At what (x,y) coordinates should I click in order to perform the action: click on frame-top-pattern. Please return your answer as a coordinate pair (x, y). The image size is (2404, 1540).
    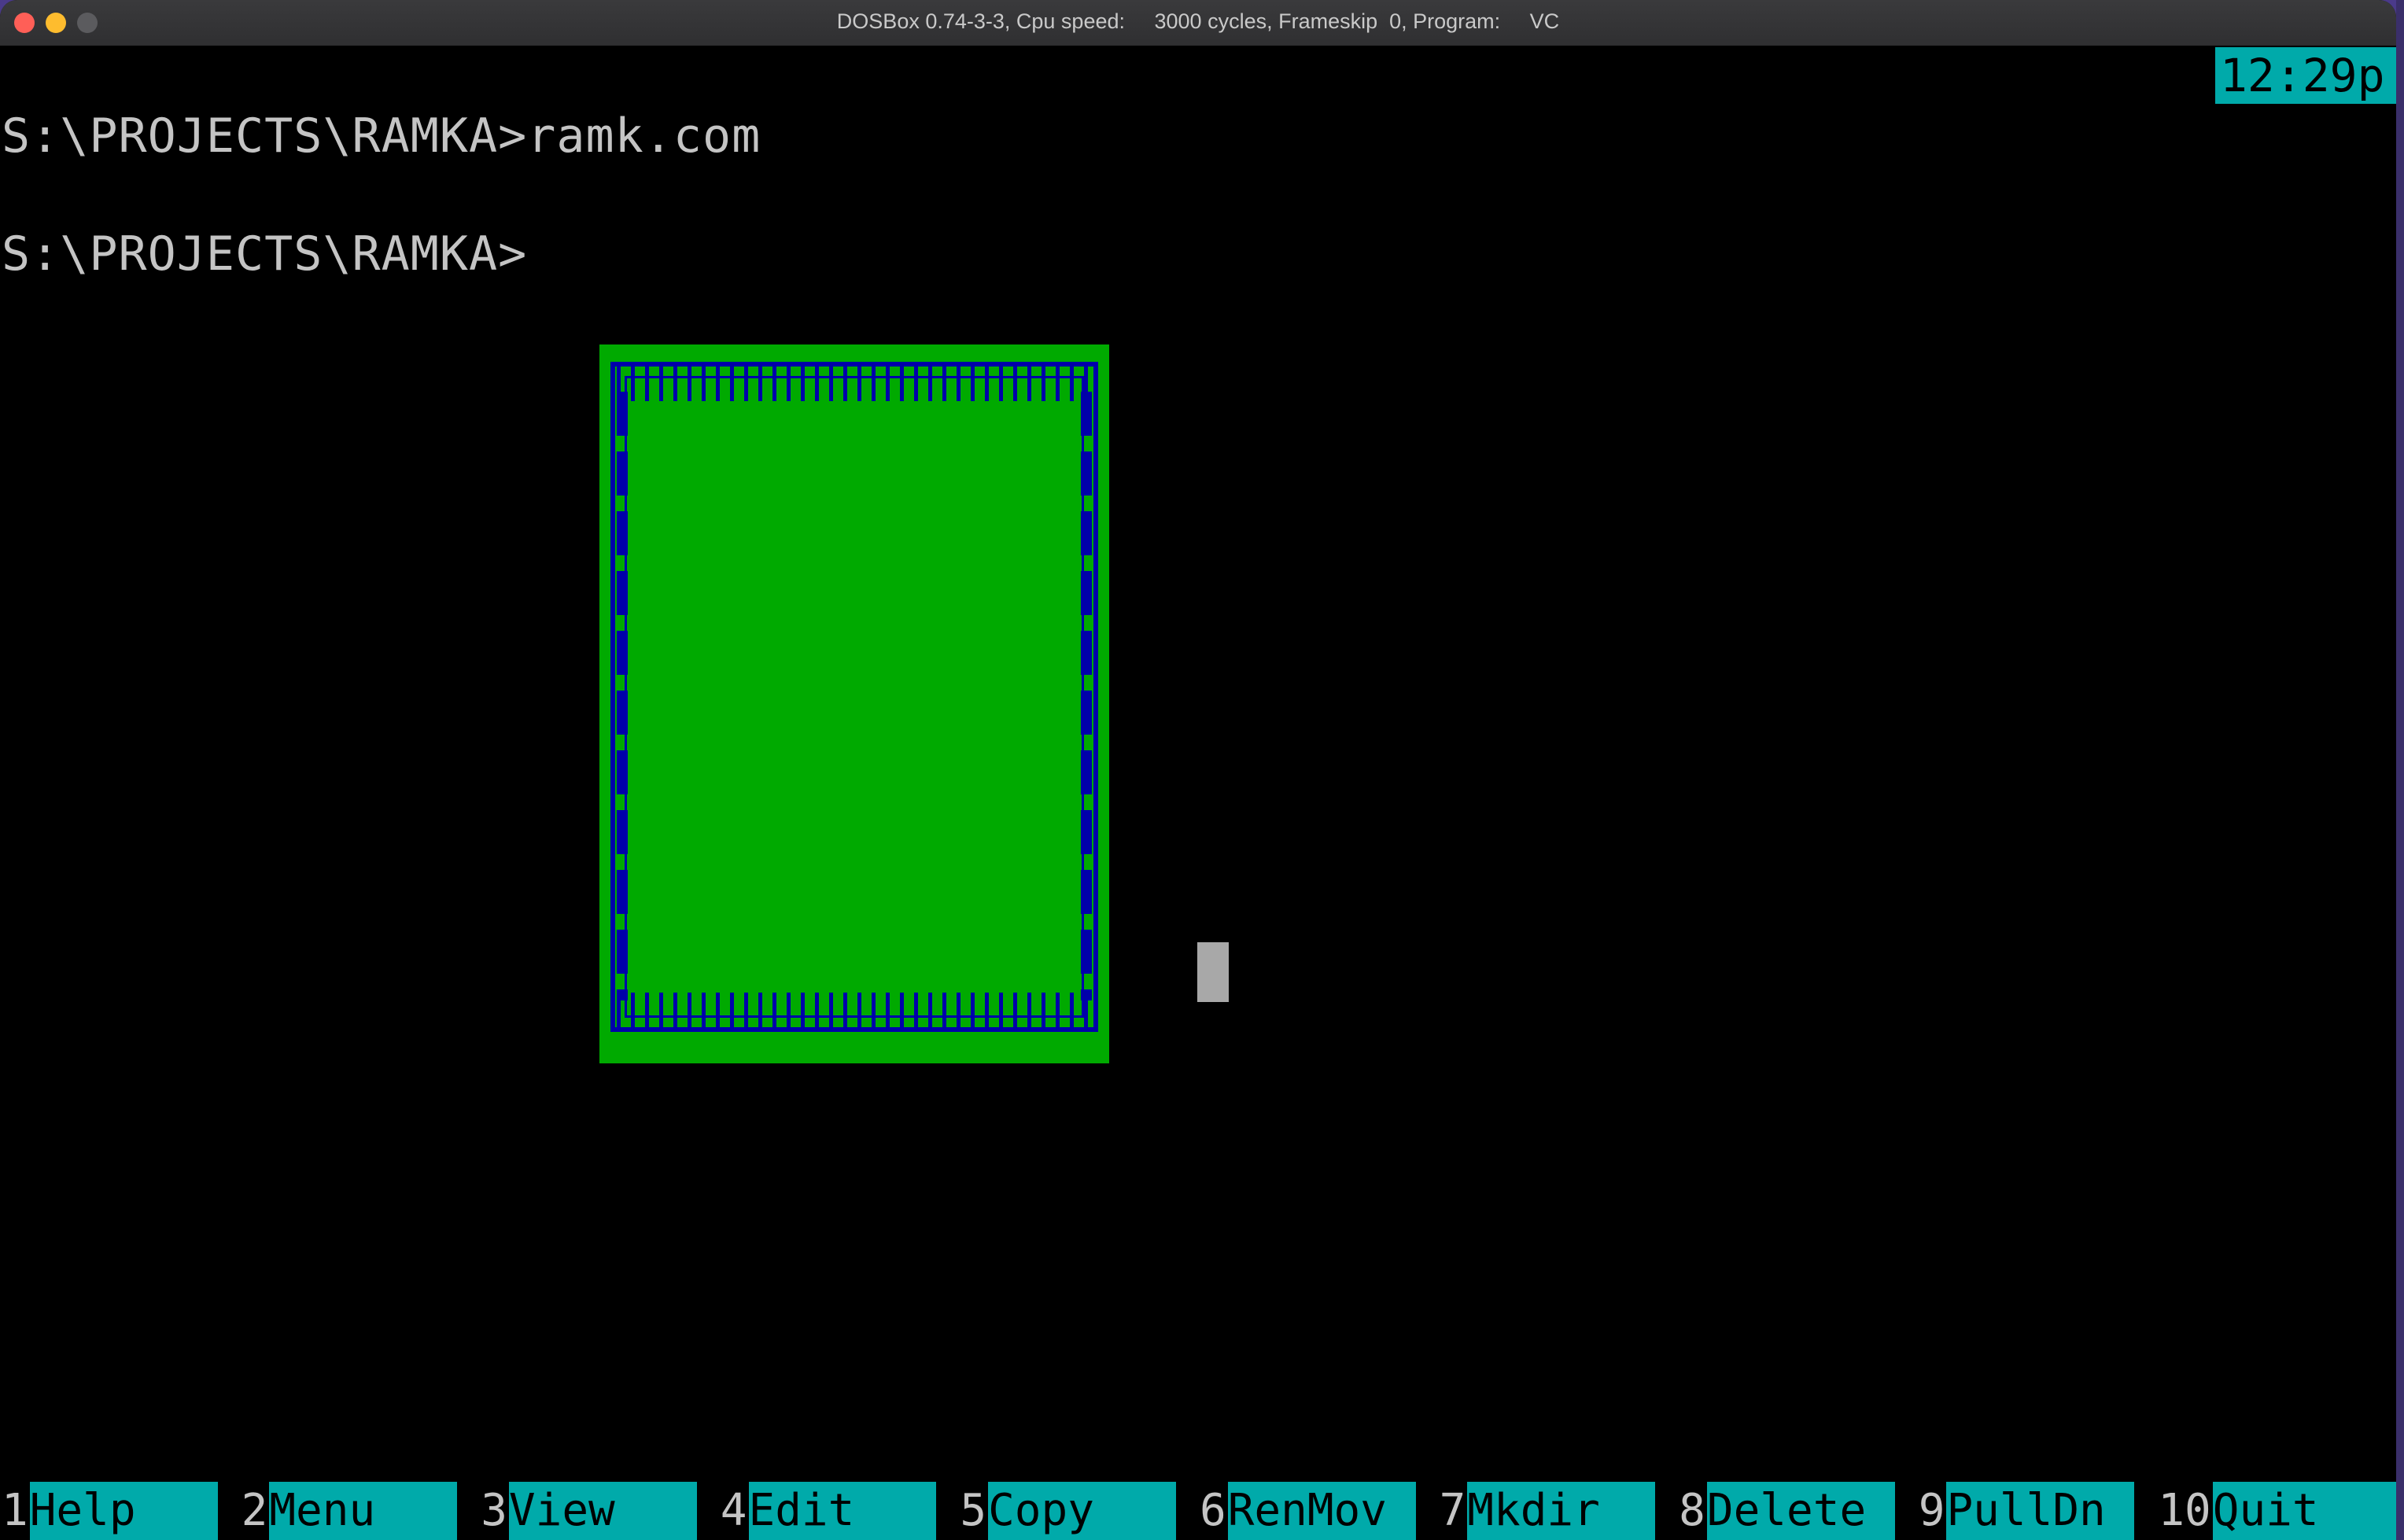
    Looking at the image, I should click on (854, 384).